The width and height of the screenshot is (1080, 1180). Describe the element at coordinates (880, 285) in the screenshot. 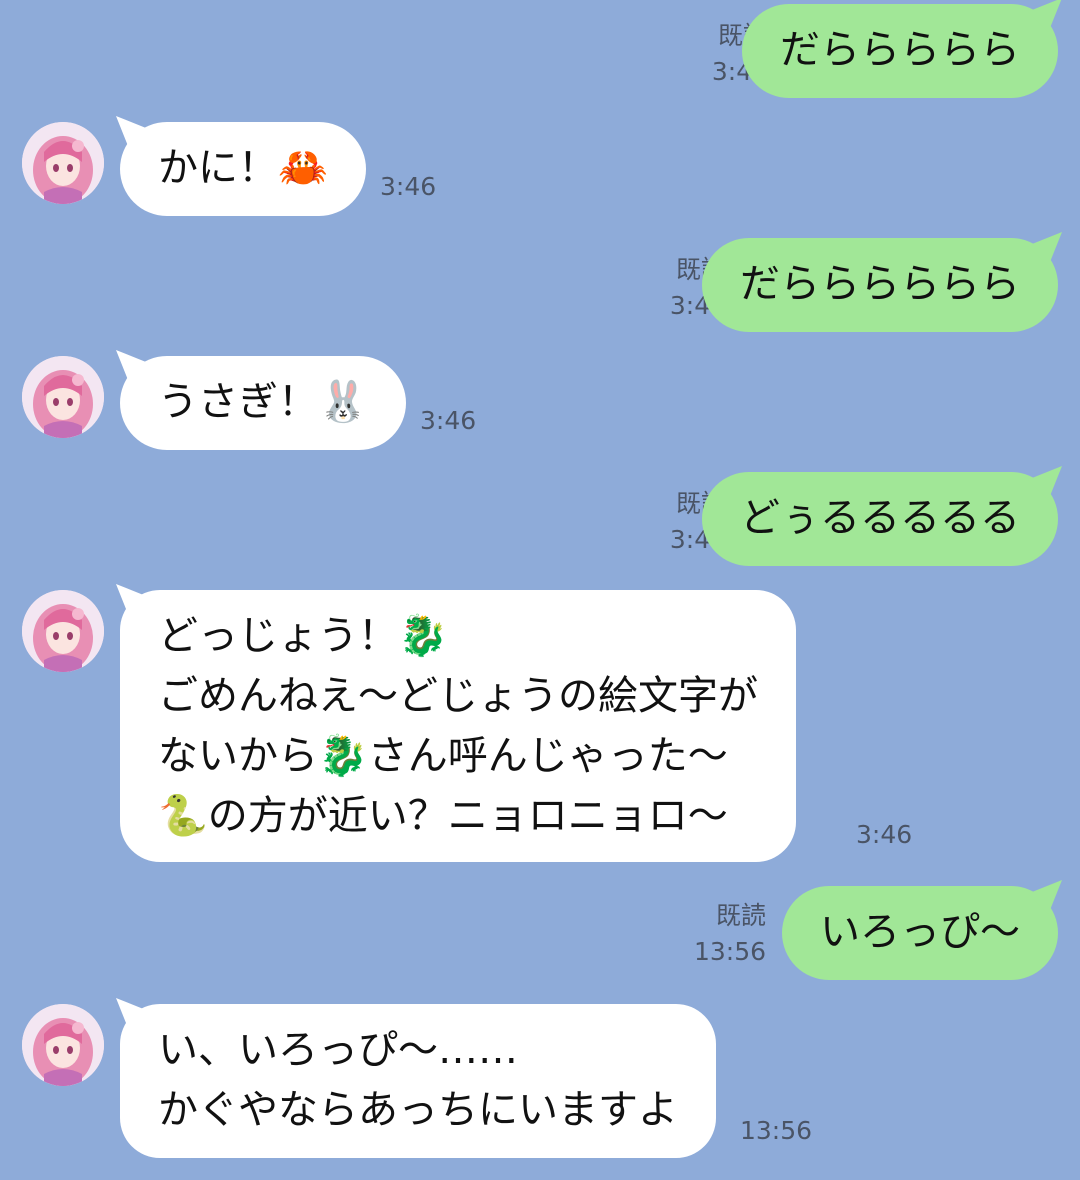

I see `sent-message-bubble: だらららららら` at that location.